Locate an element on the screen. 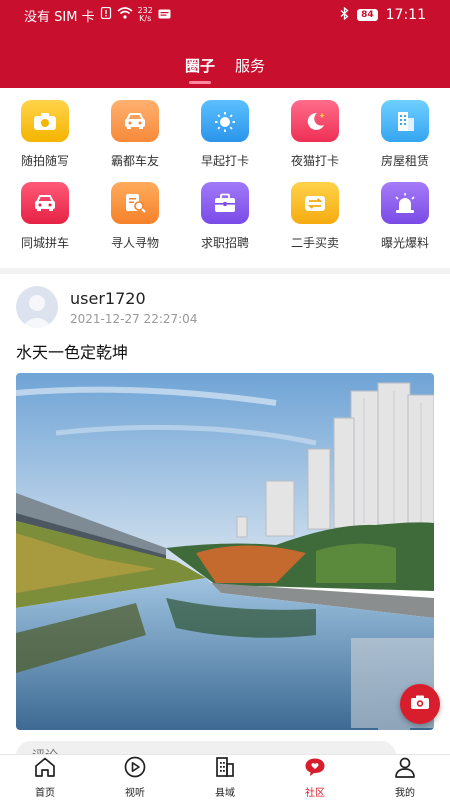 The height and width of the screenshot is (800, 450). alarm-icon is located at coordinates (405, 203).